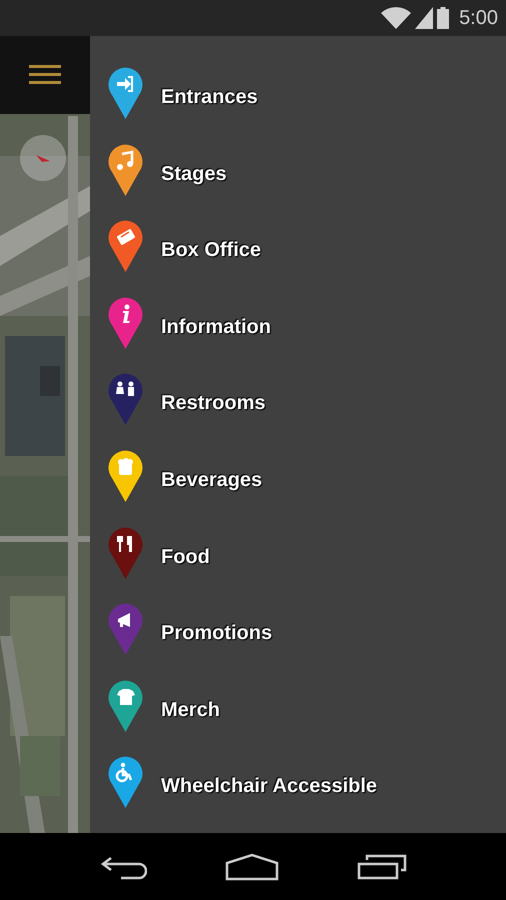 Image resolution: width=506 pixels, height=900 pixels. What do you see at coordinates (216, 327) in the screenshot?
I see `menu-item: Information` at bounding box center [216, 327].